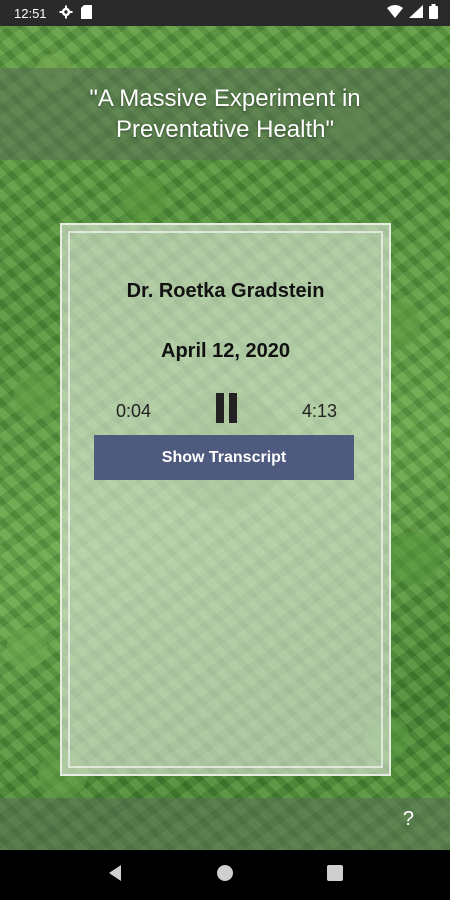 The height and width of the screenshot is (900, 450). What do you see at coordinates (416, 13) in the screenshot?
I see `signal-icon` at bounding box center [416, 13].